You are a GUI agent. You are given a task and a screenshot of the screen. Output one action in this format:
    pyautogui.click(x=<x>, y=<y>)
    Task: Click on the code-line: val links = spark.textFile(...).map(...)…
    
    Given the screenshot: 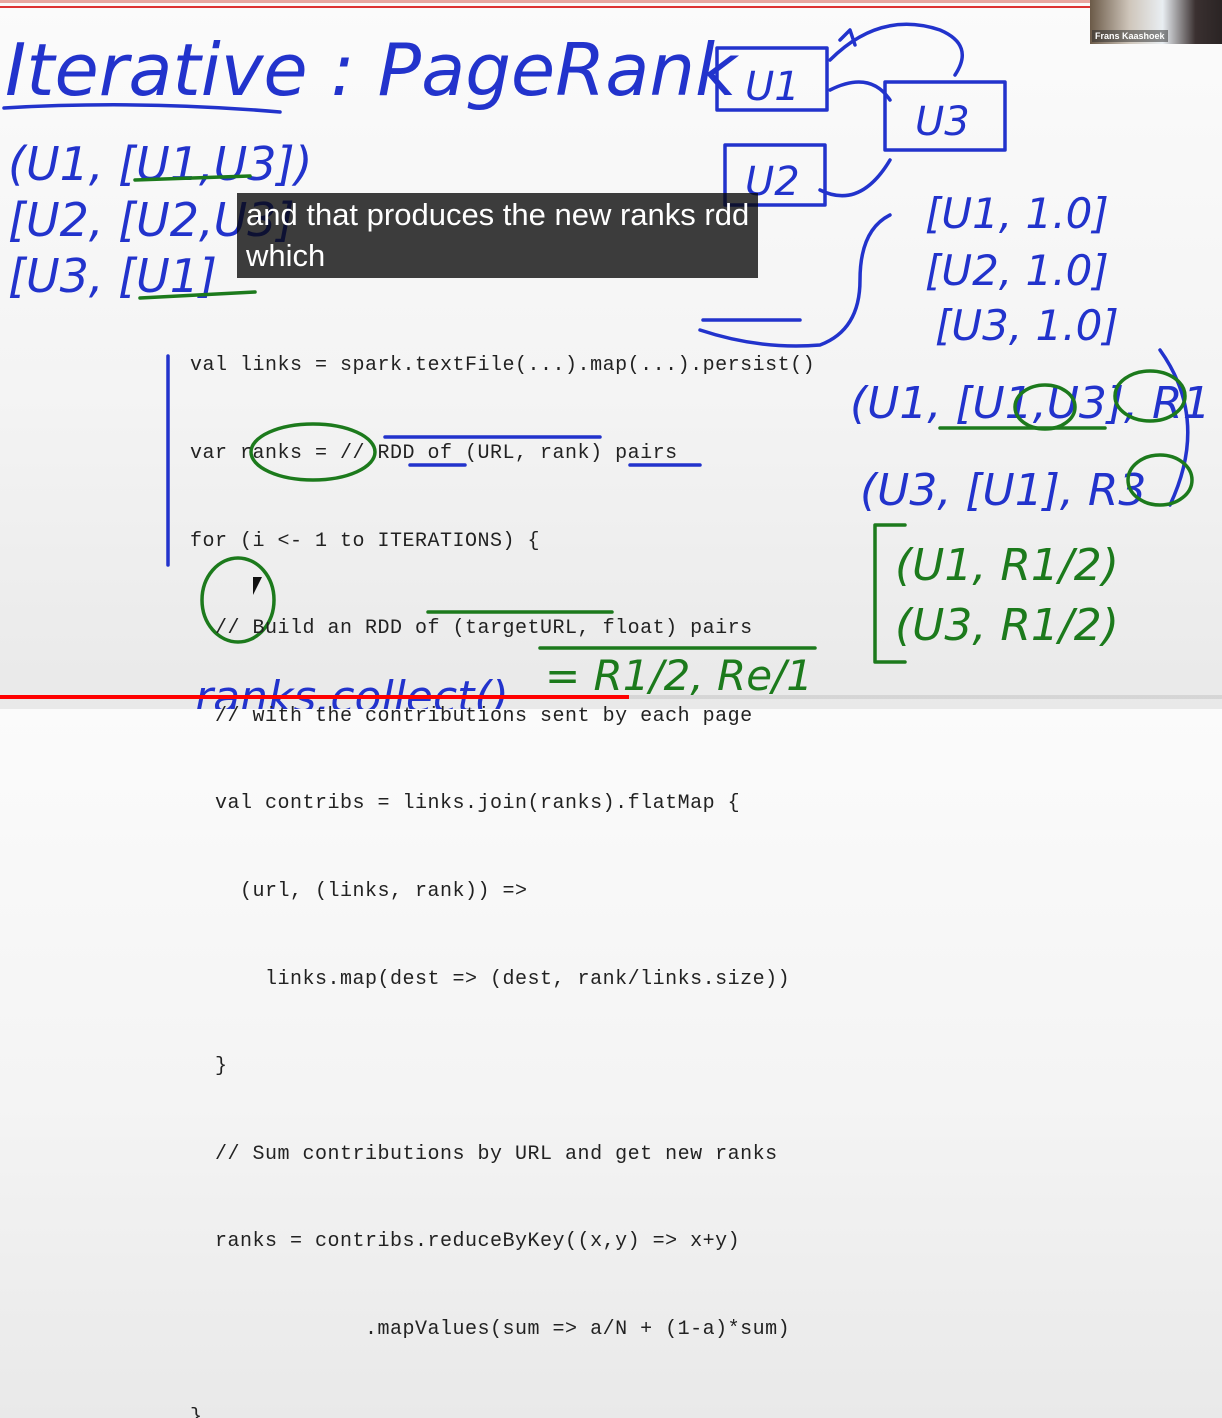 What is the action you would take?
    pyautogui.click(x=503, y=366)
    